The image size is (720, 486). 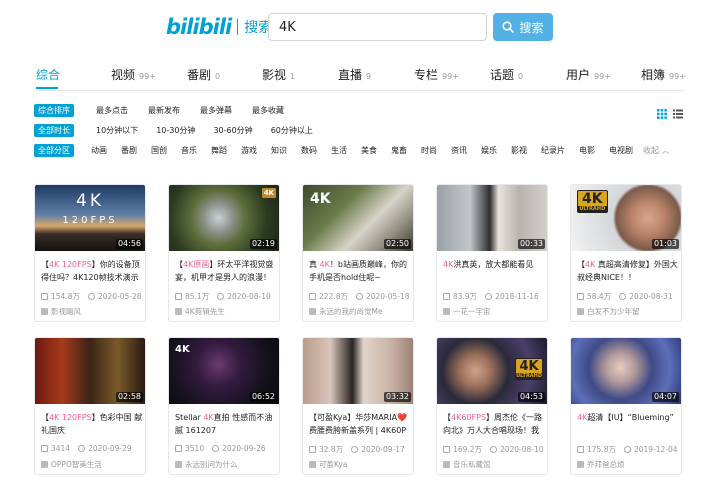 What do you see at coordinates (588, 74) in the screenshot?
I see `tab-users: 用户 99+` at bounding box center [588, 74].